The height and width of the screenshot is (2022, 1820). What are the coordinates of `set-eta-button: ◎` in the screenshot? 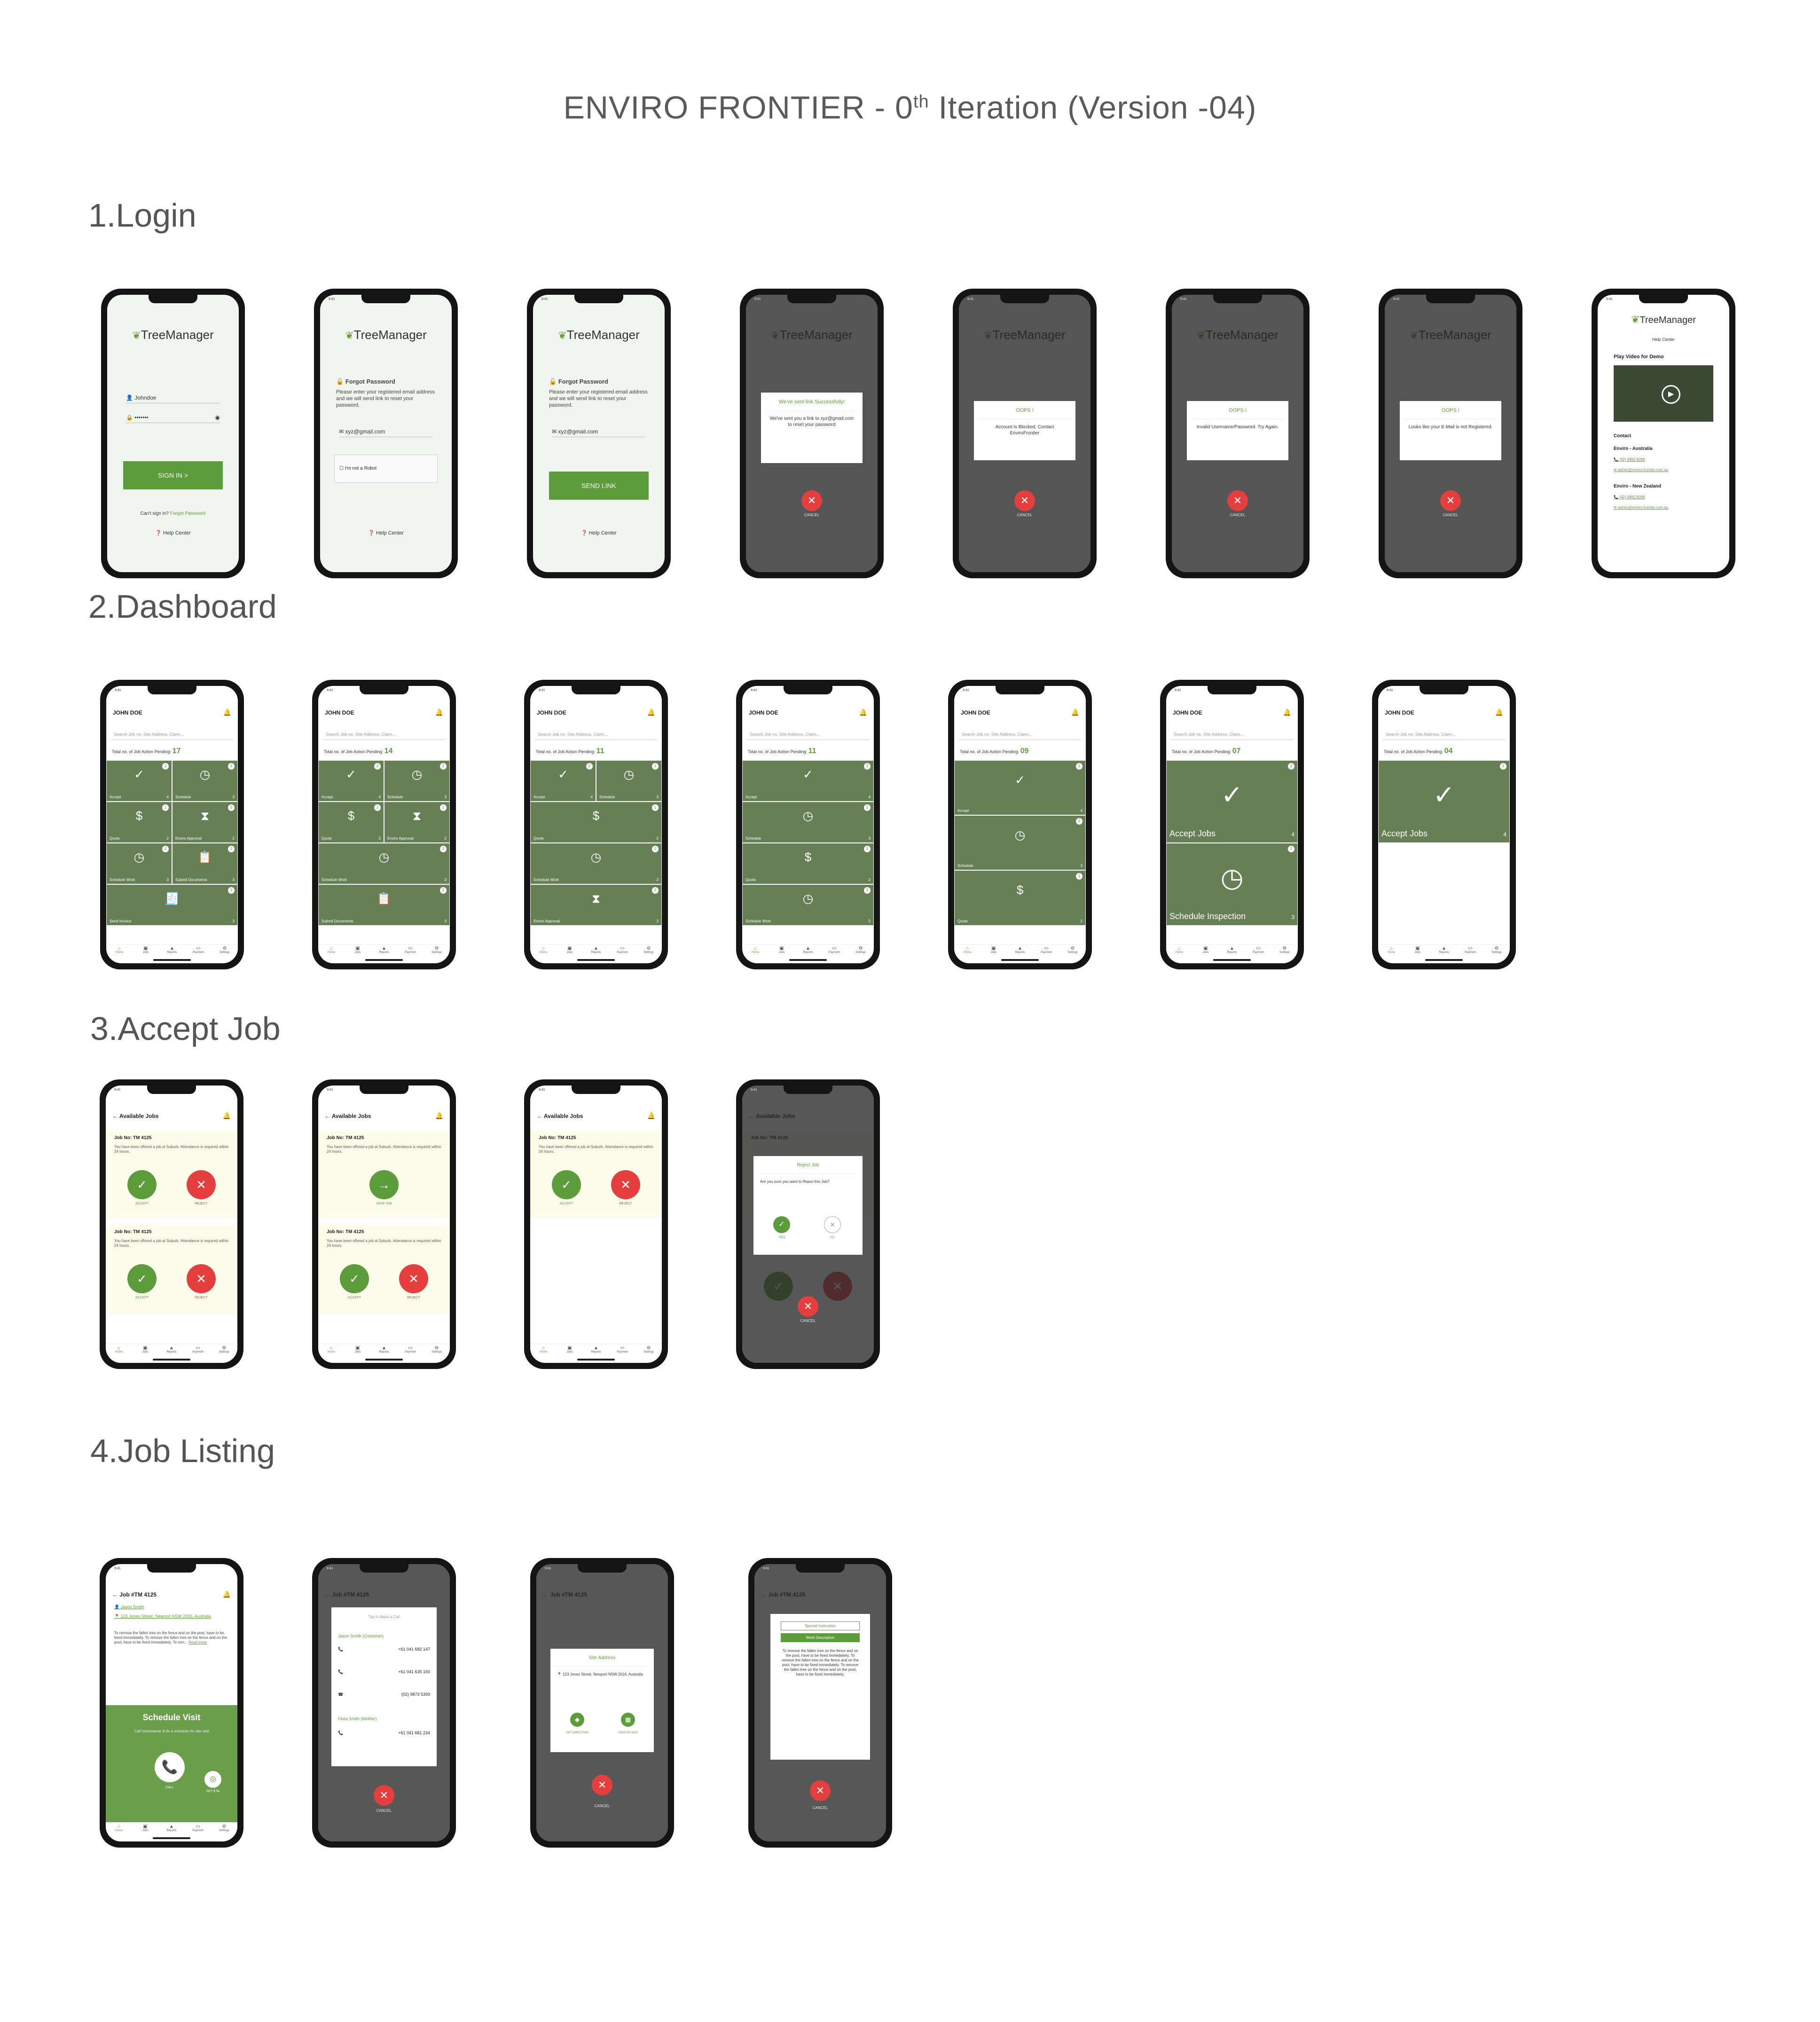 It's located at (212, 1779).